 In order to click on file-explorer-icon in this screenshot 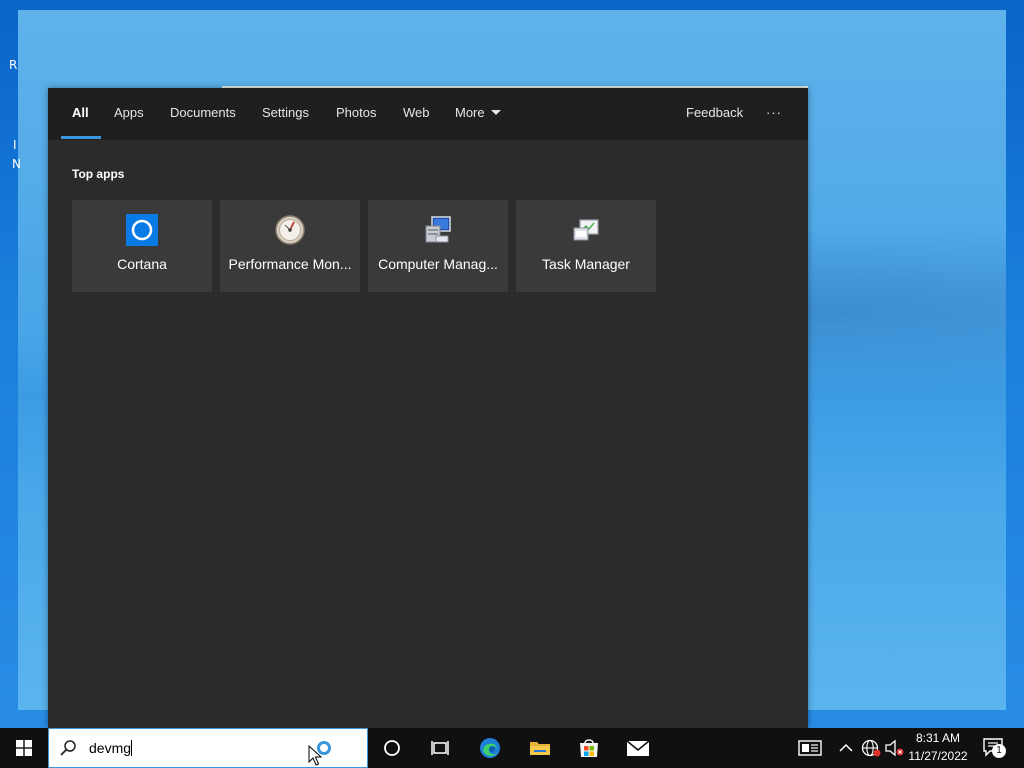, I will do `click(540, 748)`.